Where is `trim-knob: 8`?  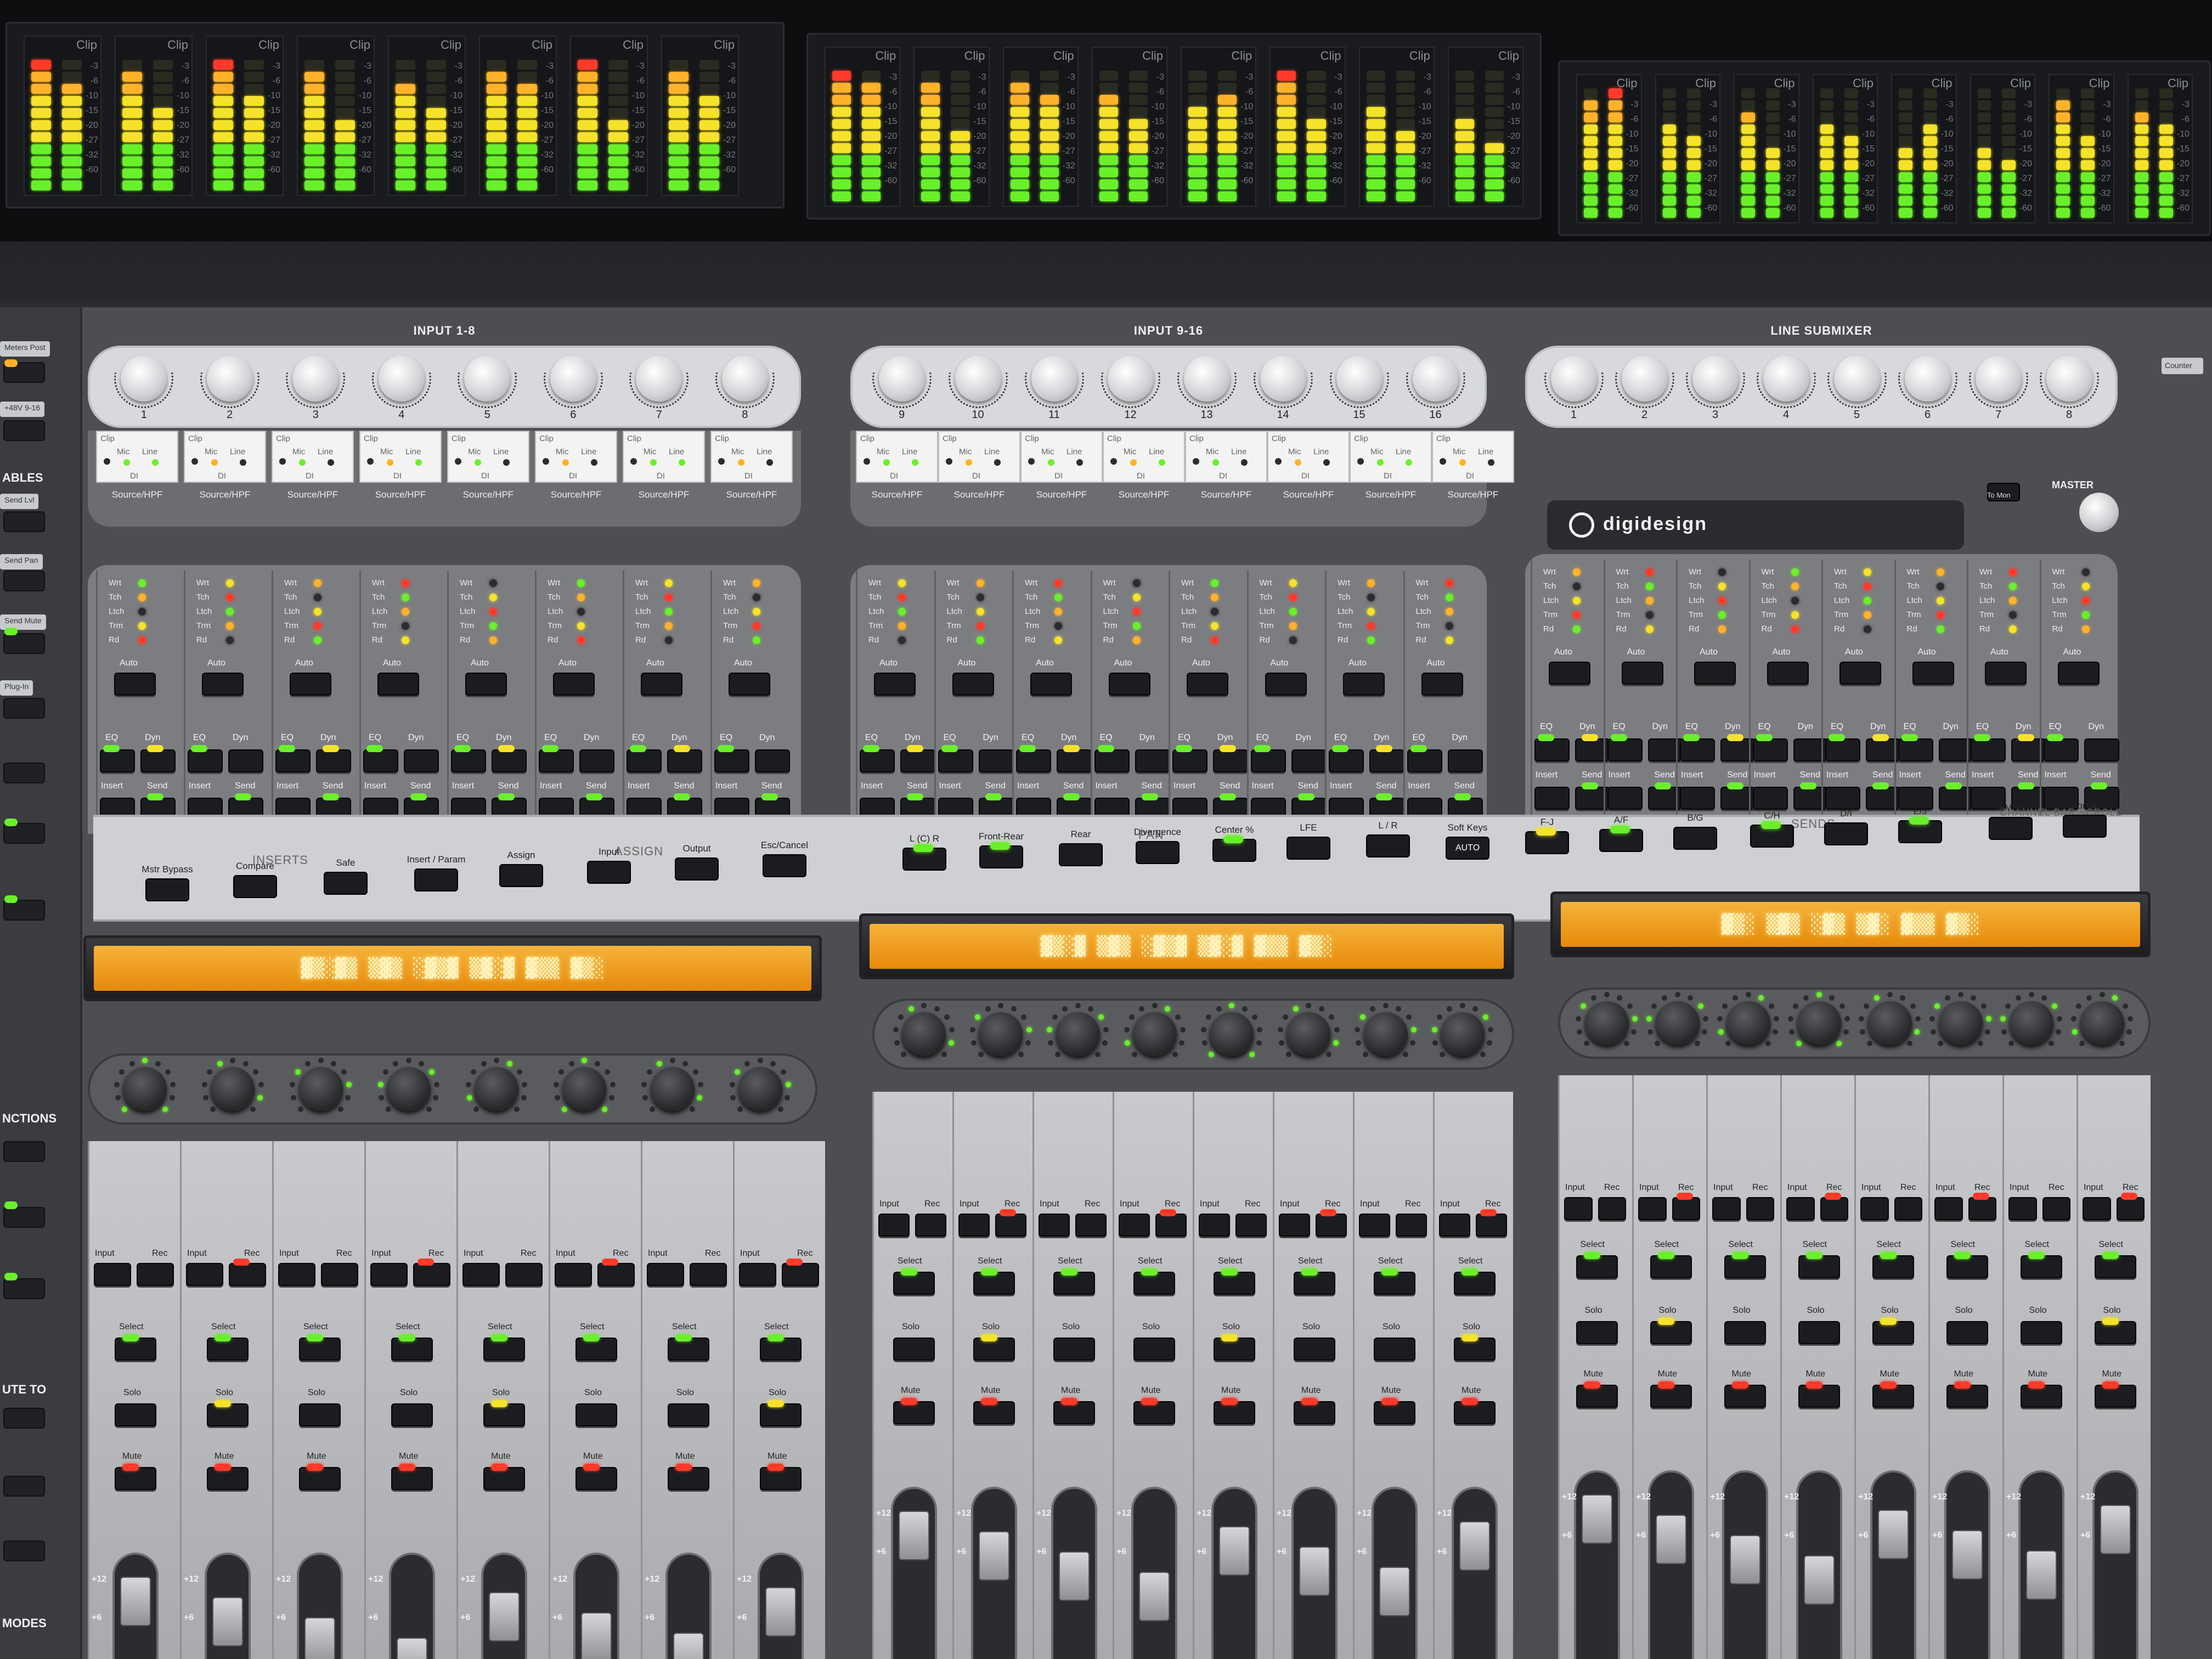 trim-knob: 8 is located at coordinates (2069, 387).